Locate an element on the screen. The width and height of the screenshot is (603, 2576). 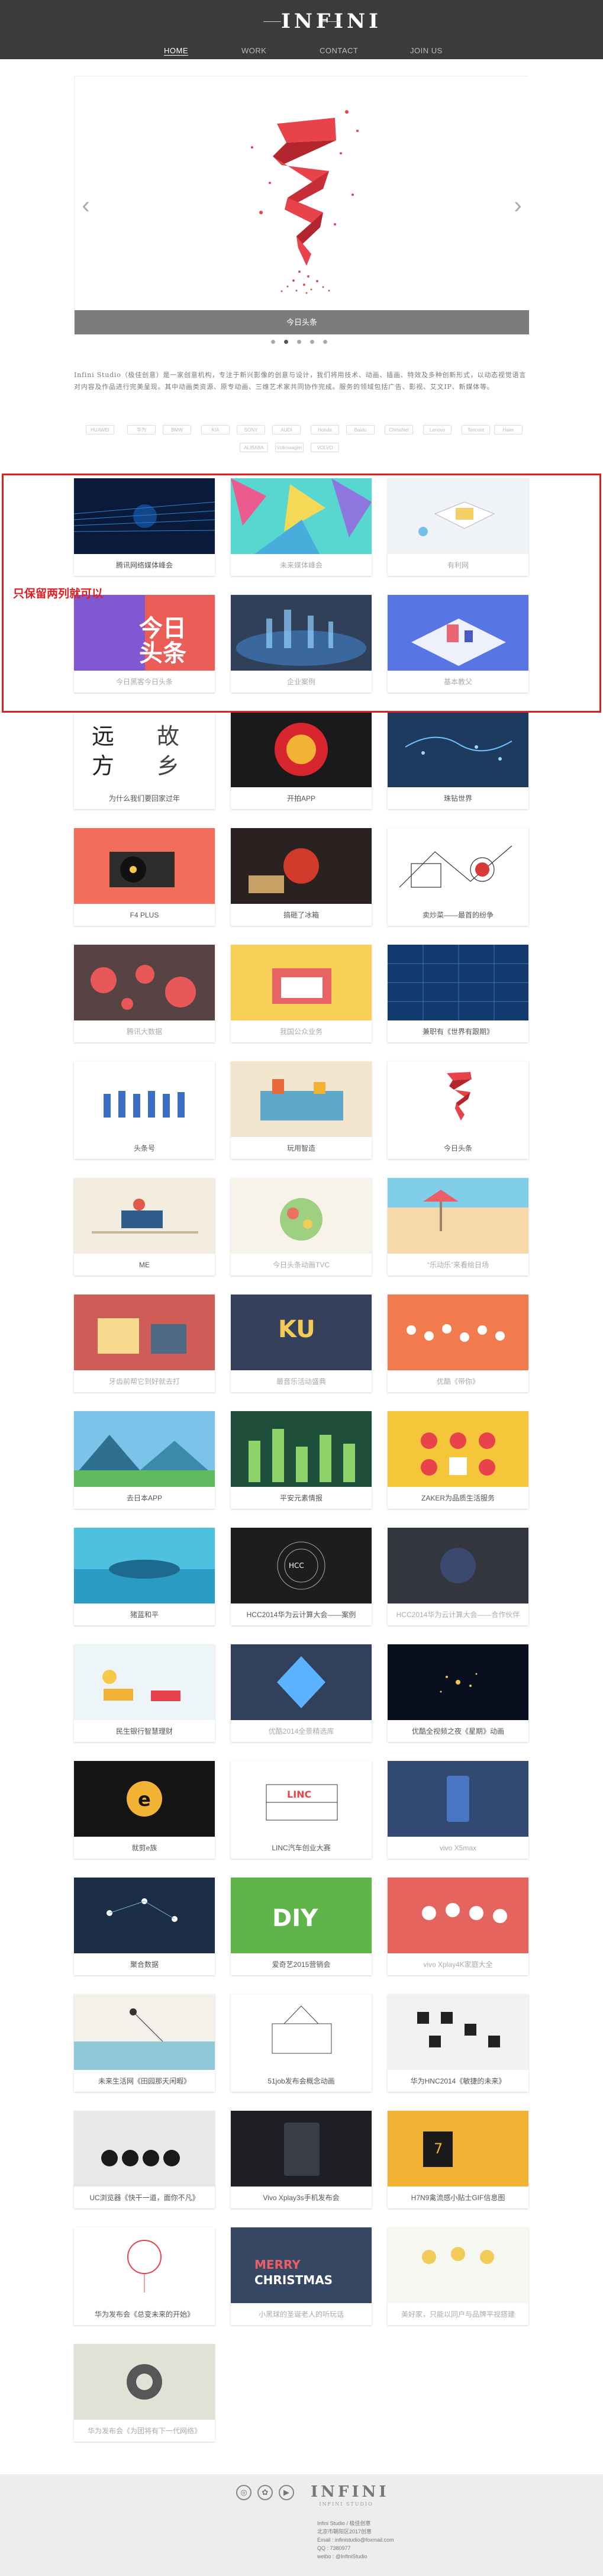
nav-contact: CONTACT is located at coordinates (339, 50).